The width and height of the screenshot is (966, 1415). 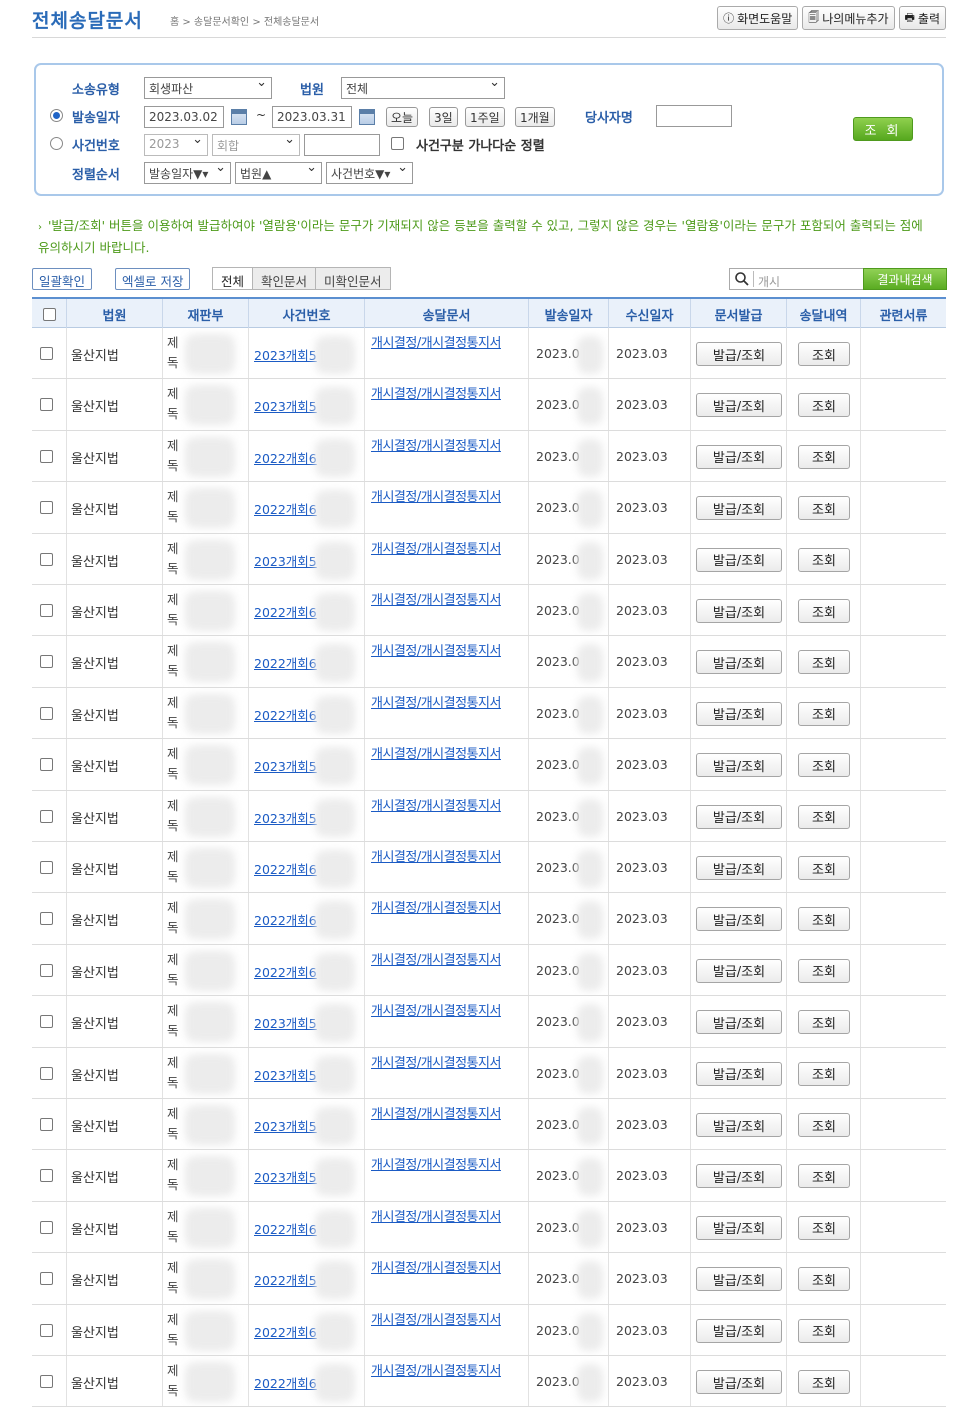 What do you see at coordinates (284, 278) in the screenshot?
I see `tab-confirmed: 확인문서` at bounding box center [284, 278].